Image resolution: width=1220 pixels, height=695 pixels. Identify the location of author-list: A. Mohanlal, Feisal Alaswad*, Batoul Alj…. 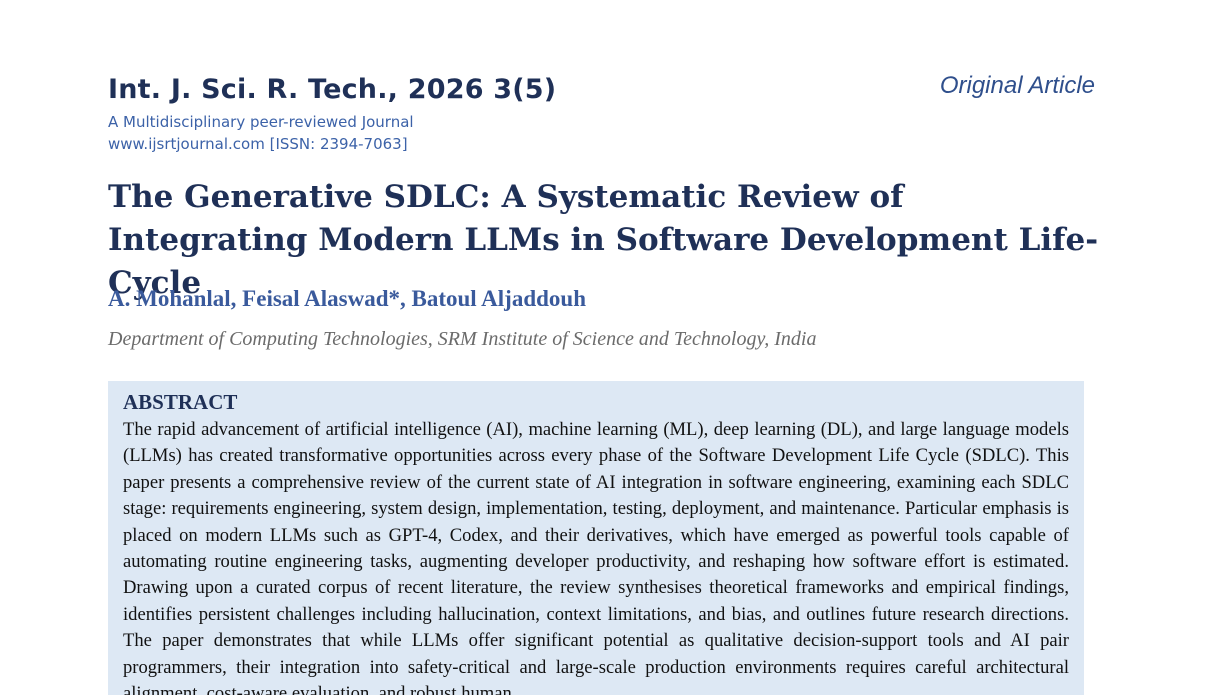
(347, 298).